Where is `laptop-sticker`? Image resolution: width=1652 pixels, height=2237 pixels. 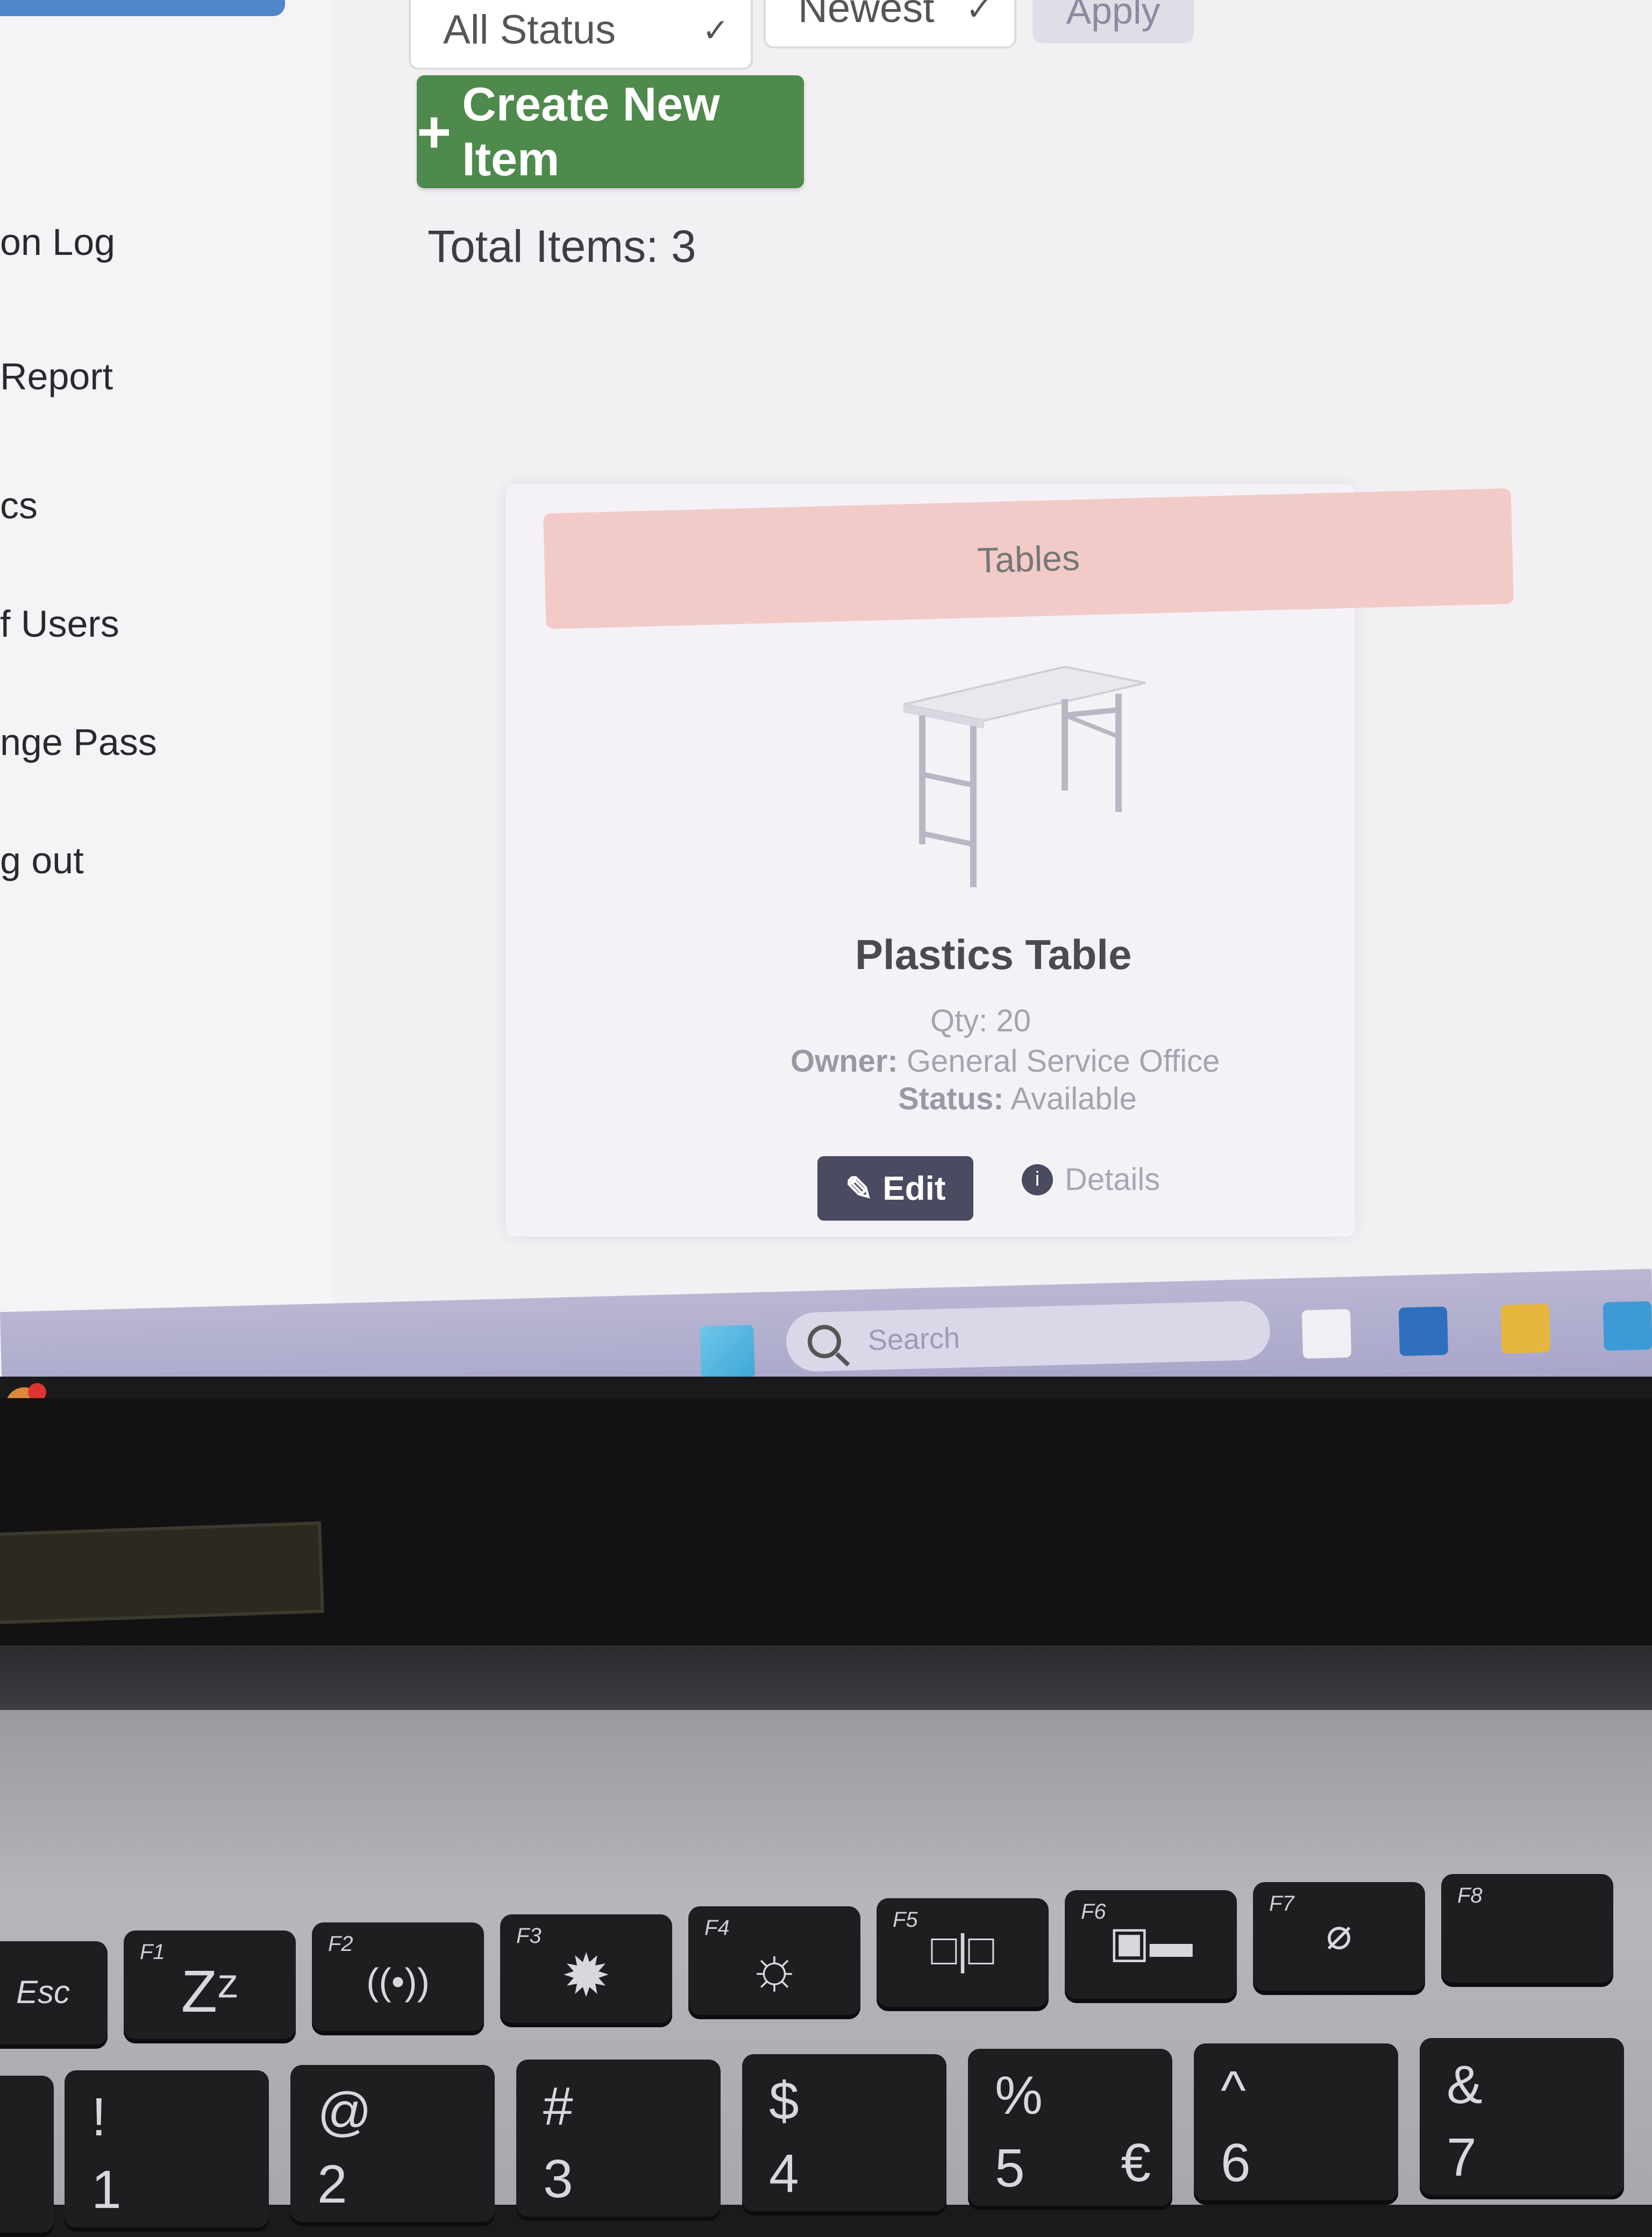 laptop-sticker is located at coordinates (162, 1573).